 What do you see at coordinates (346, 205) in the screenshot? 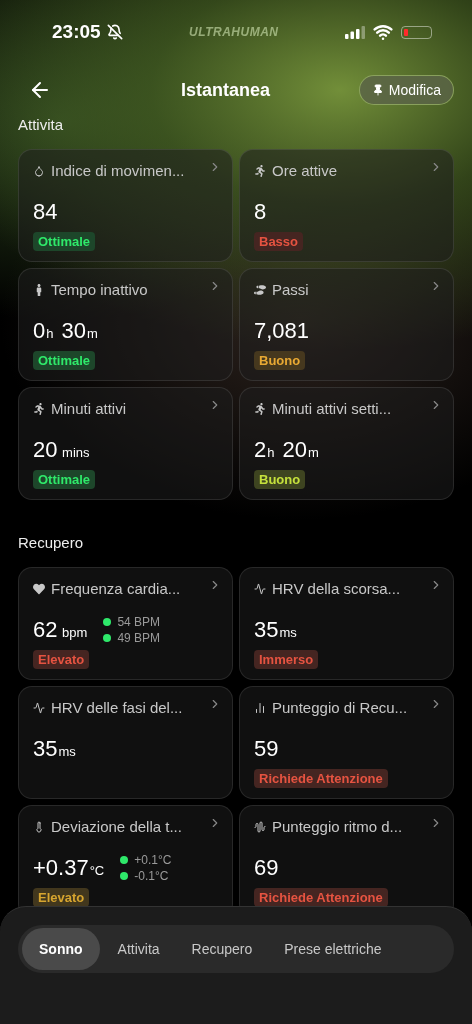
I see `metric-card: Ore attive 8 Basso` at bounding box center [346, 205].